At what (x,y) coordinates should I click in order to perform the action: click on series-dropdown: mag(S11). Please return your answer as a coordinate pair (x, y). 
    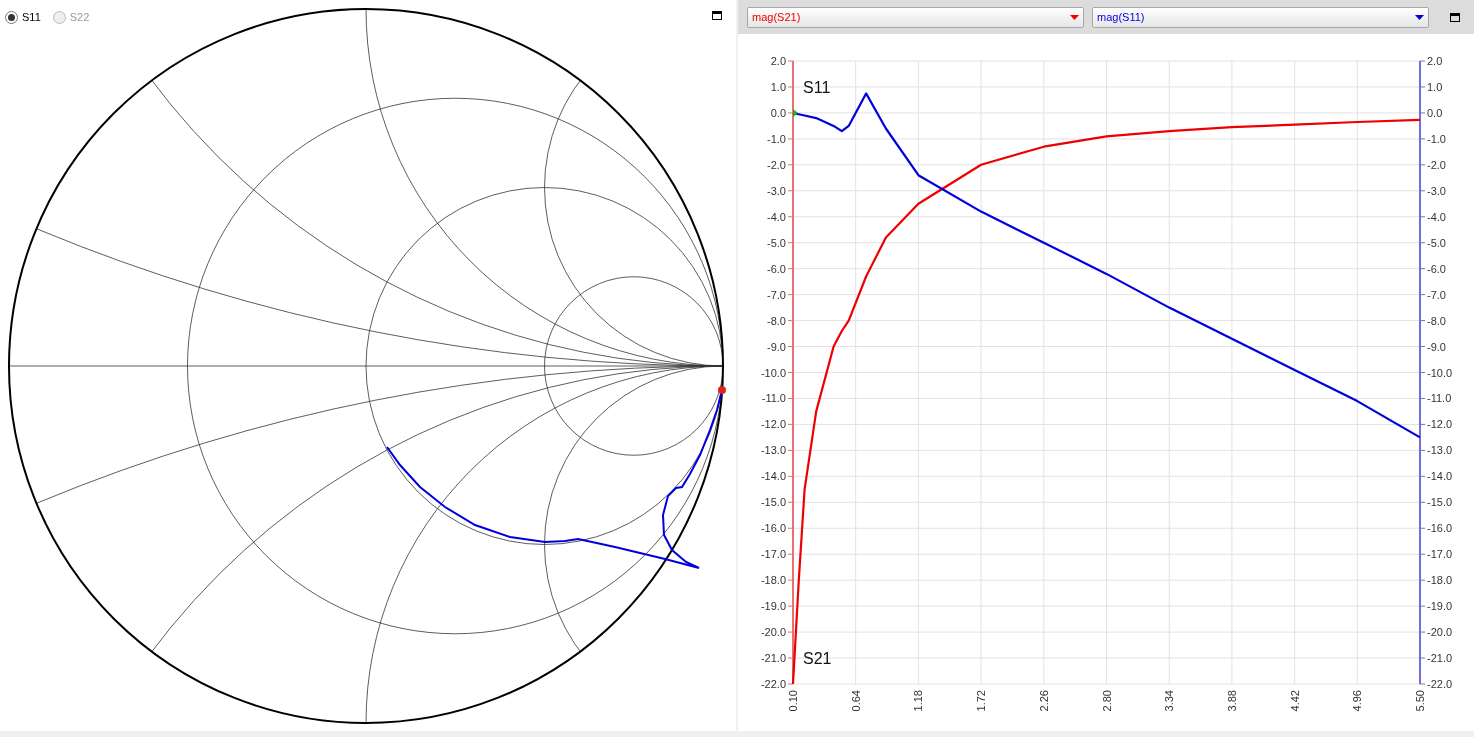
    Looking at the image, I should click on (1260, 17).